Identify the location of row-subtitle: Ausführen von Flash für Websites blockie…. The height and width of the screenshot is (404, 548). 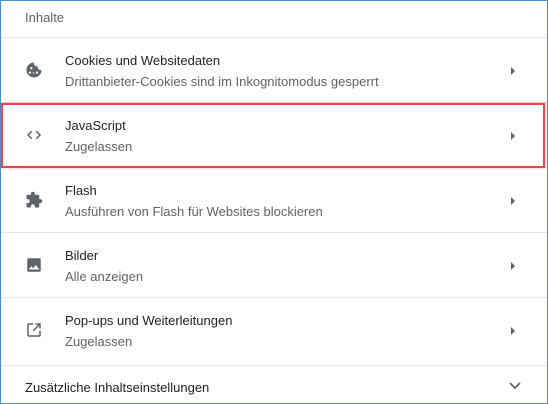
(194, 211).